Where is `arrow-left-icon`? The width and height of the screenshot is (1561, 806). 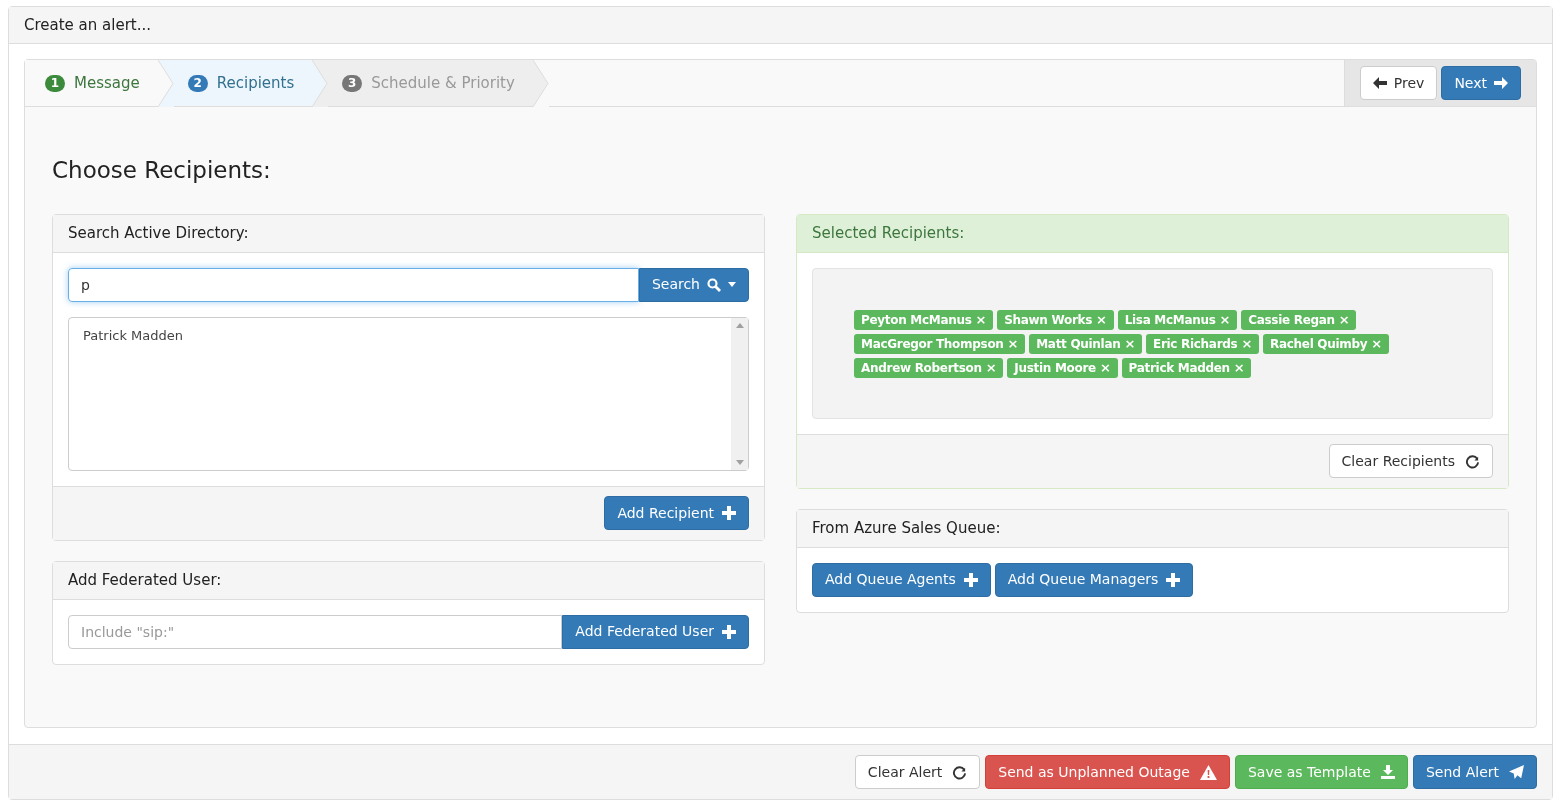 arrow-left-icon is located at coordinates (1379, 83).